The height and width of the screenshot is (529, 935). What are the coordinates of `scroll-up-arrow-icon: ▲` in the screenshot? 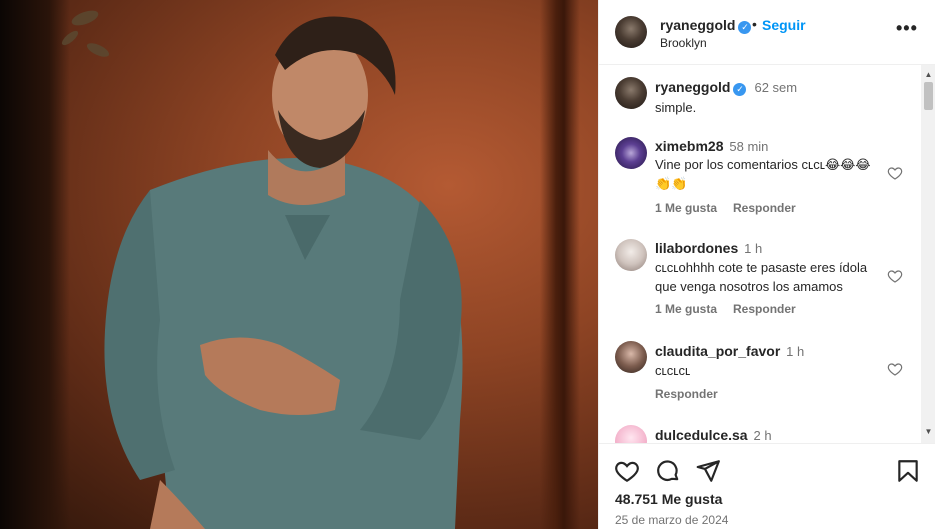 It's located at (928, 75).